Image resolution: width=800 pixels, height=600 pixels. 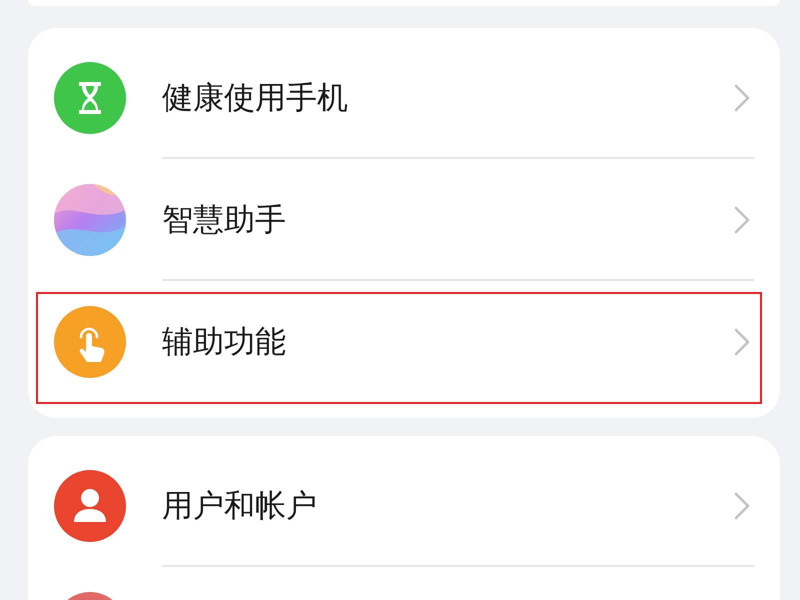 I want to click on person-icon, so click(x=90, y=506).